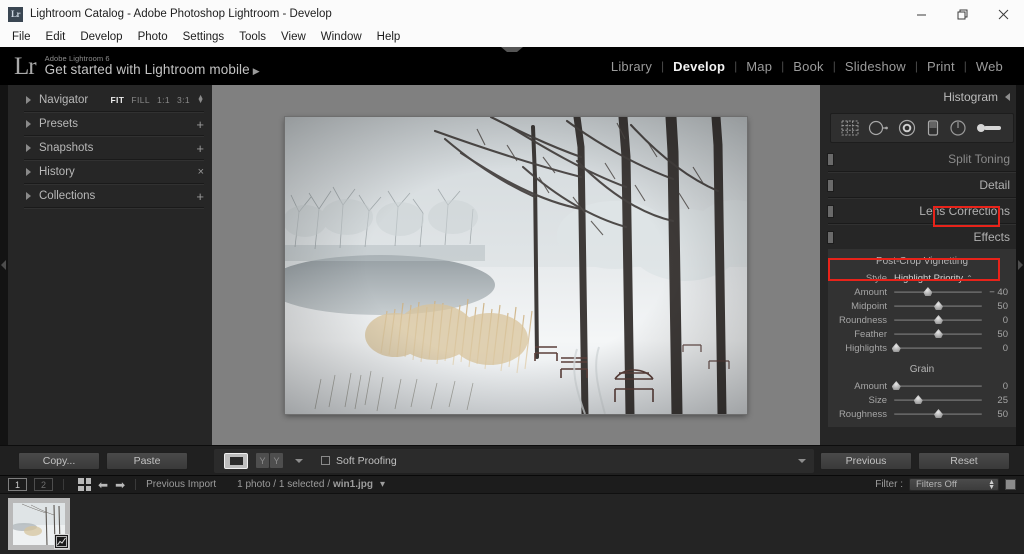  I want to click on menu-tools: Tools, so click(252, 37).